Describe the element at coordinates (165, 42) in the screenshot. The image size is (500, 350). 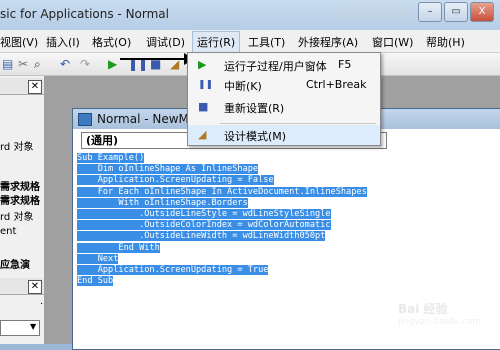
I see `menu-debug: 调试(D)` at that location.